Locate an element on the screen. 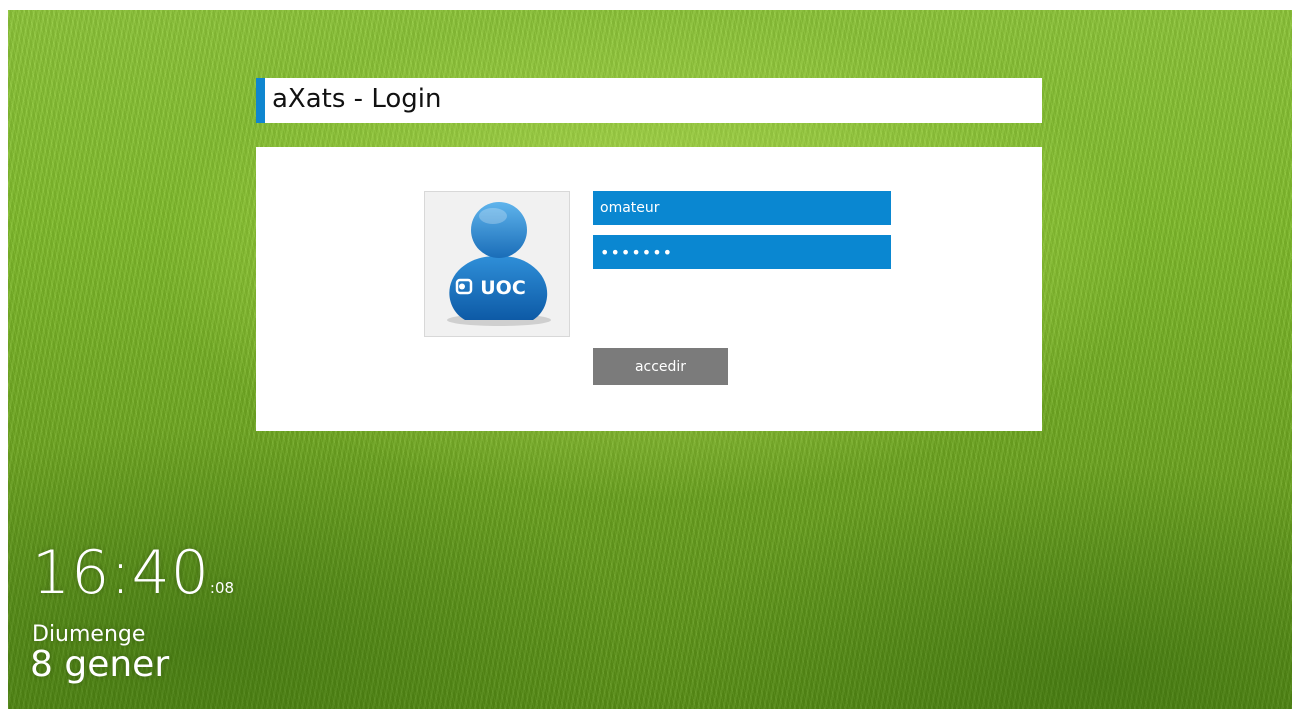 Image resolution: width=1292 pixels, height=709 pixels. password-field is located at coordinates (742, 252).